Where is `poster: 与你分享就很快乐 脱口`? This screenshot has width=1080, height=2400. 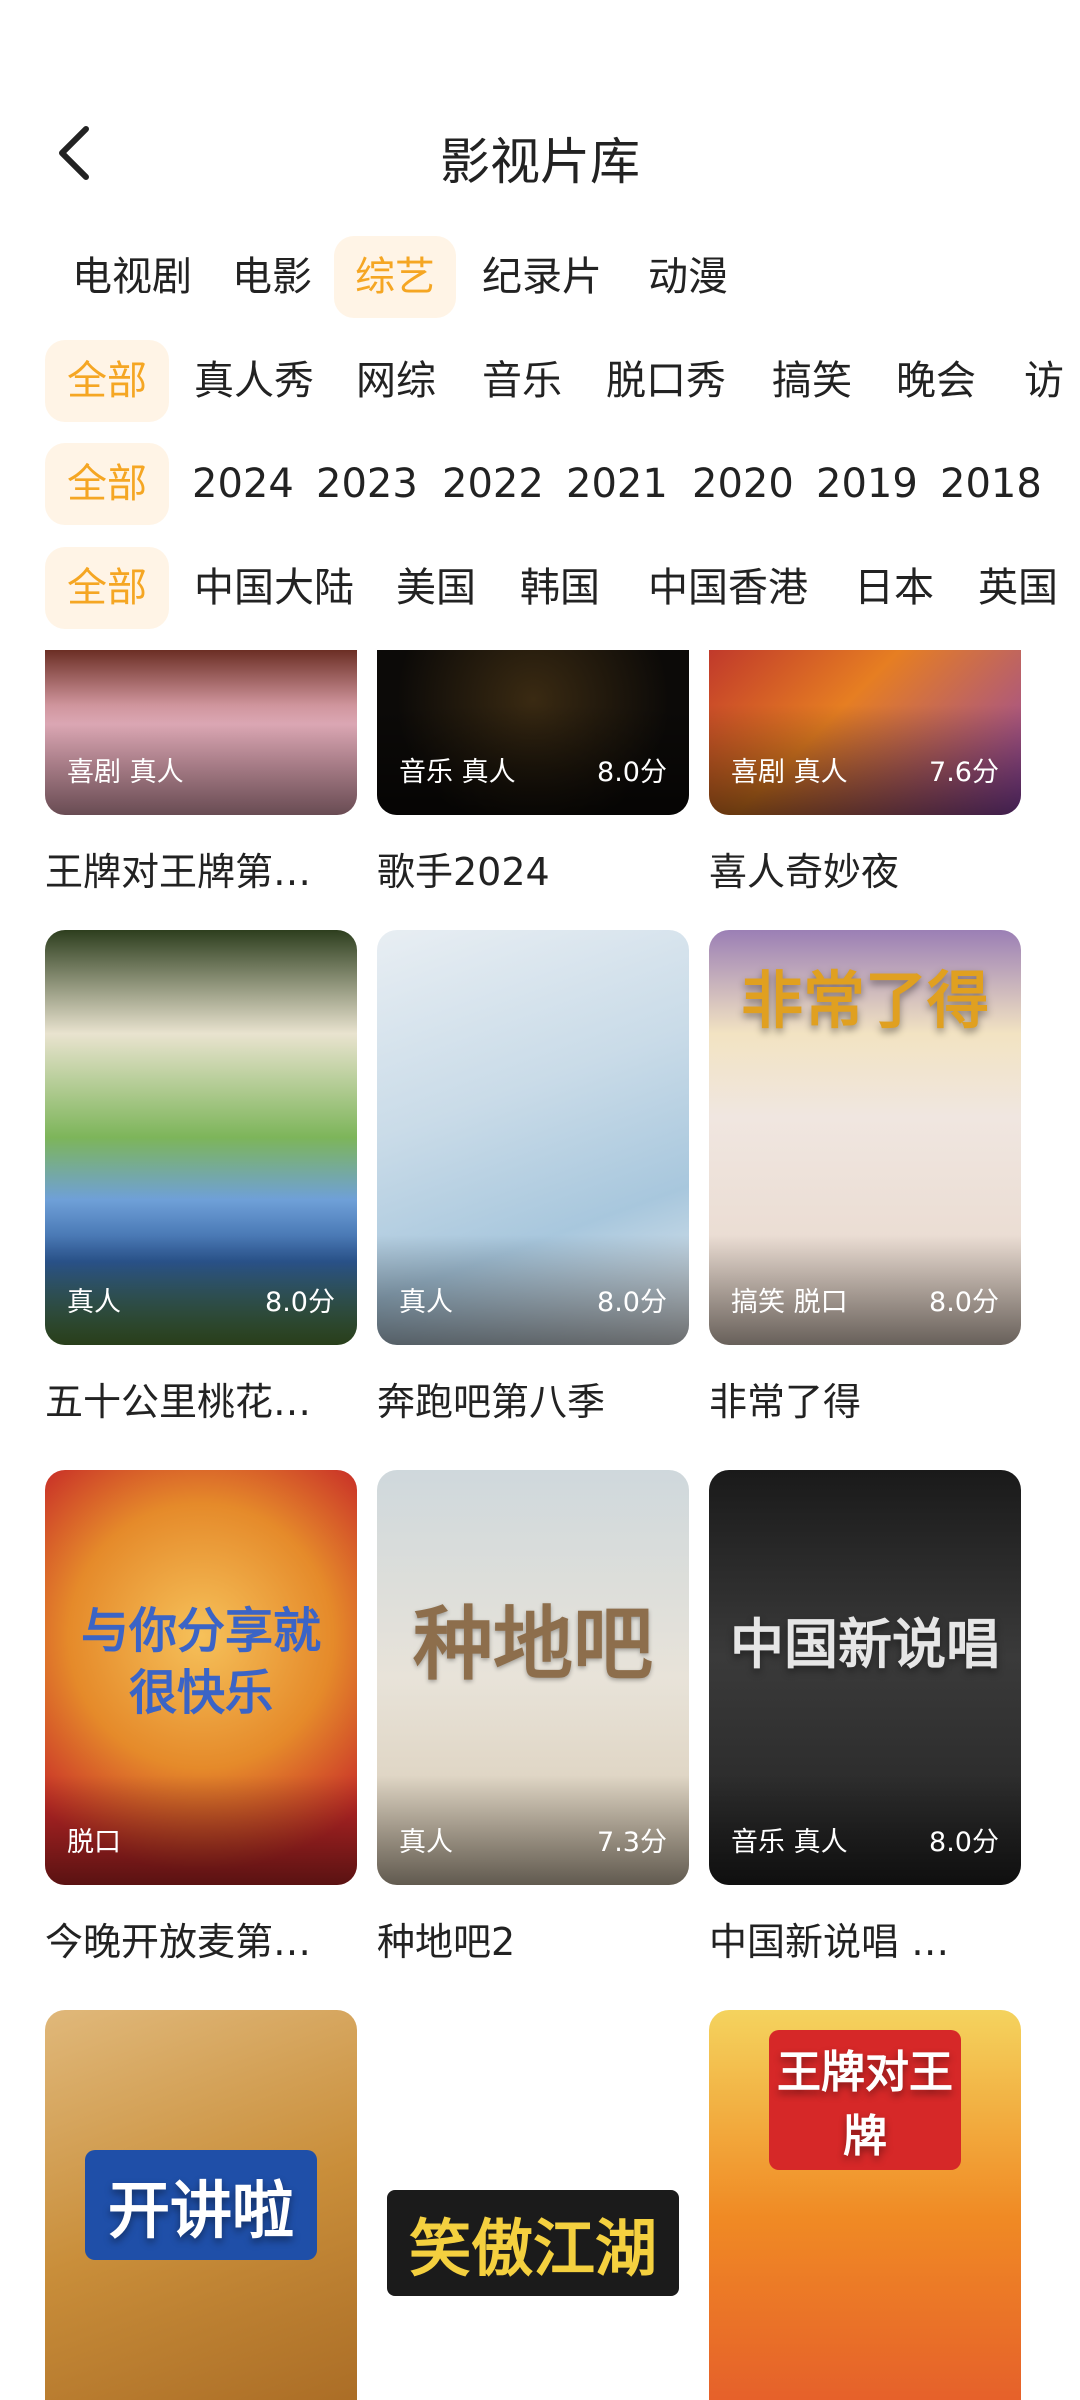 poster: 与你分享就很快乐 脱口 is located at coordinates (201, 1677).